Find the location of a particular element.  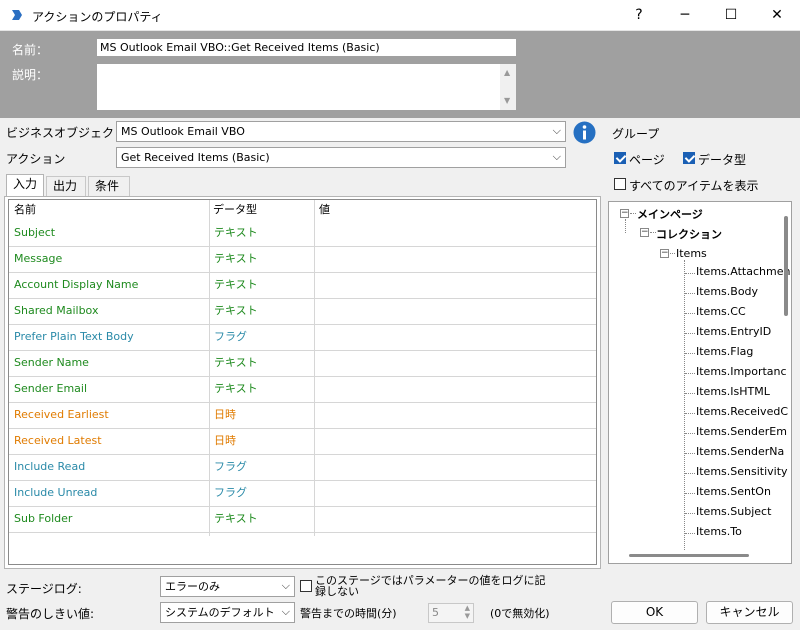

param-name: Subject is located at coordinates (35, 232).